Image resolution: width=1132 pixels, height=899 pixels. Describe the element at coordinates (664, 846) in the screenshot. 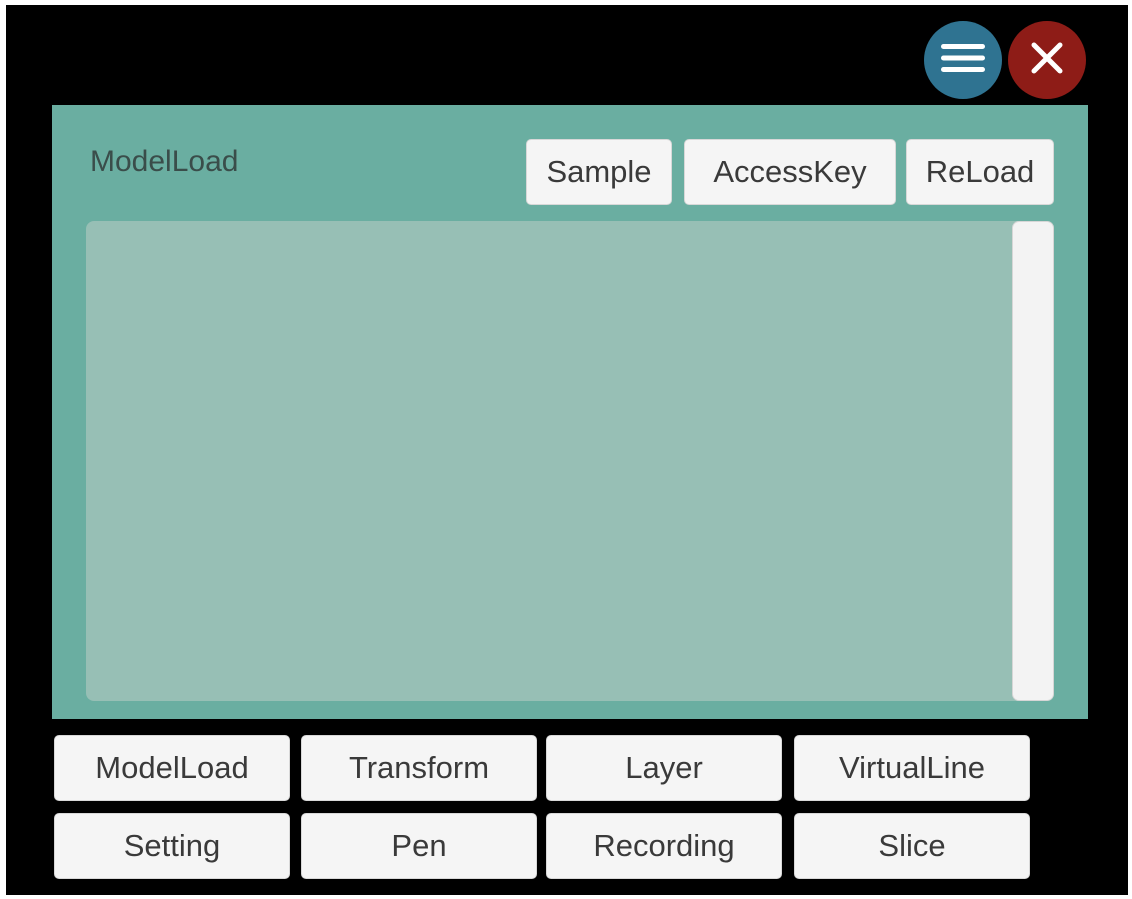

I see `nav-recording-button: Recording` at that location.